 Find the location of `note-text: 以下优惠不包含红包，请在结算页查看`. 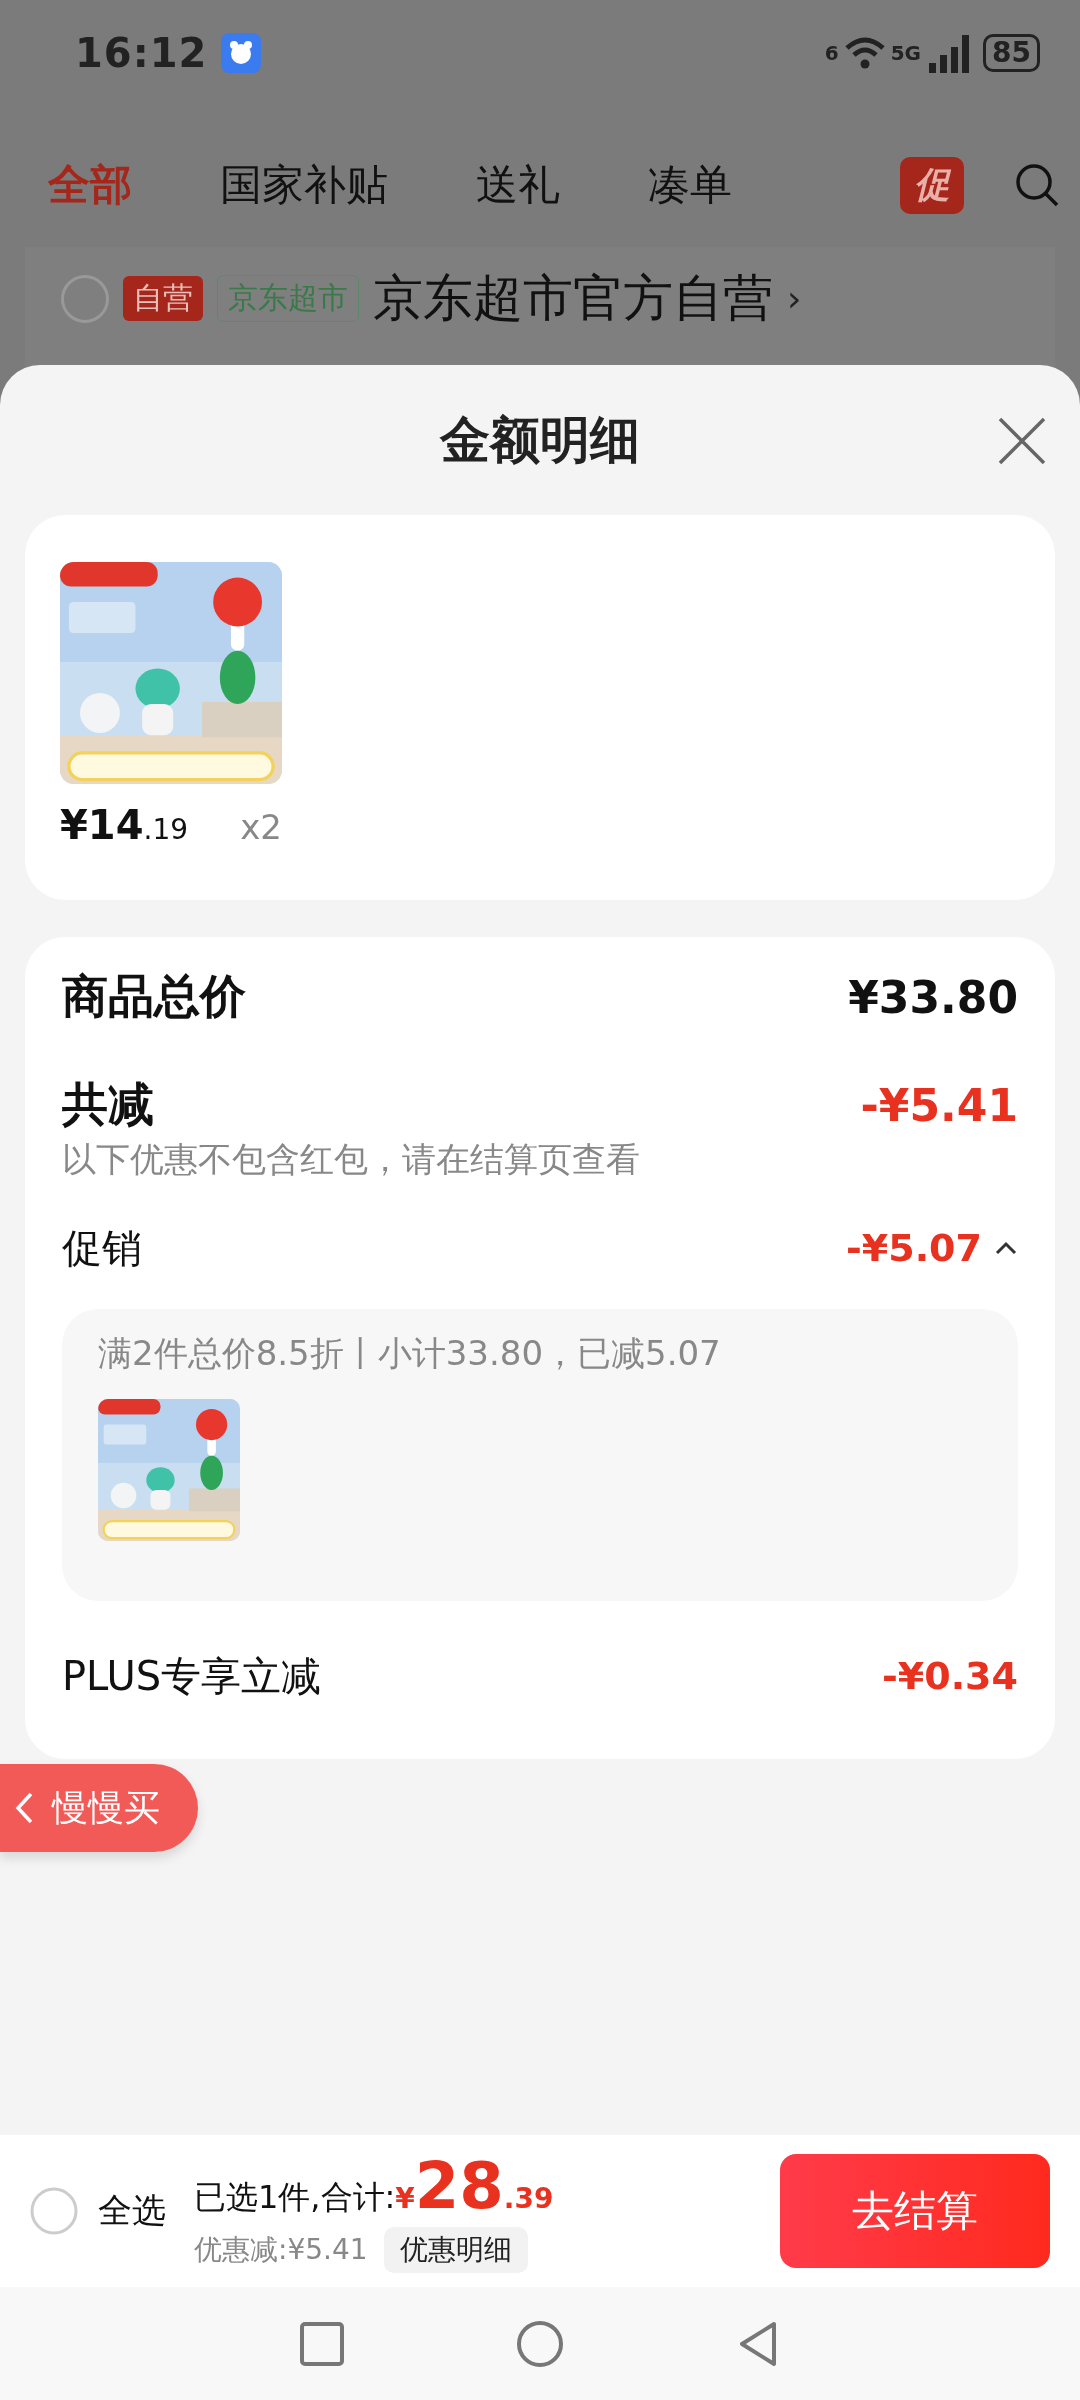

note-text: 以下优惠不包含红包，请在结算页查看 is located at coordinates (351, 1159).